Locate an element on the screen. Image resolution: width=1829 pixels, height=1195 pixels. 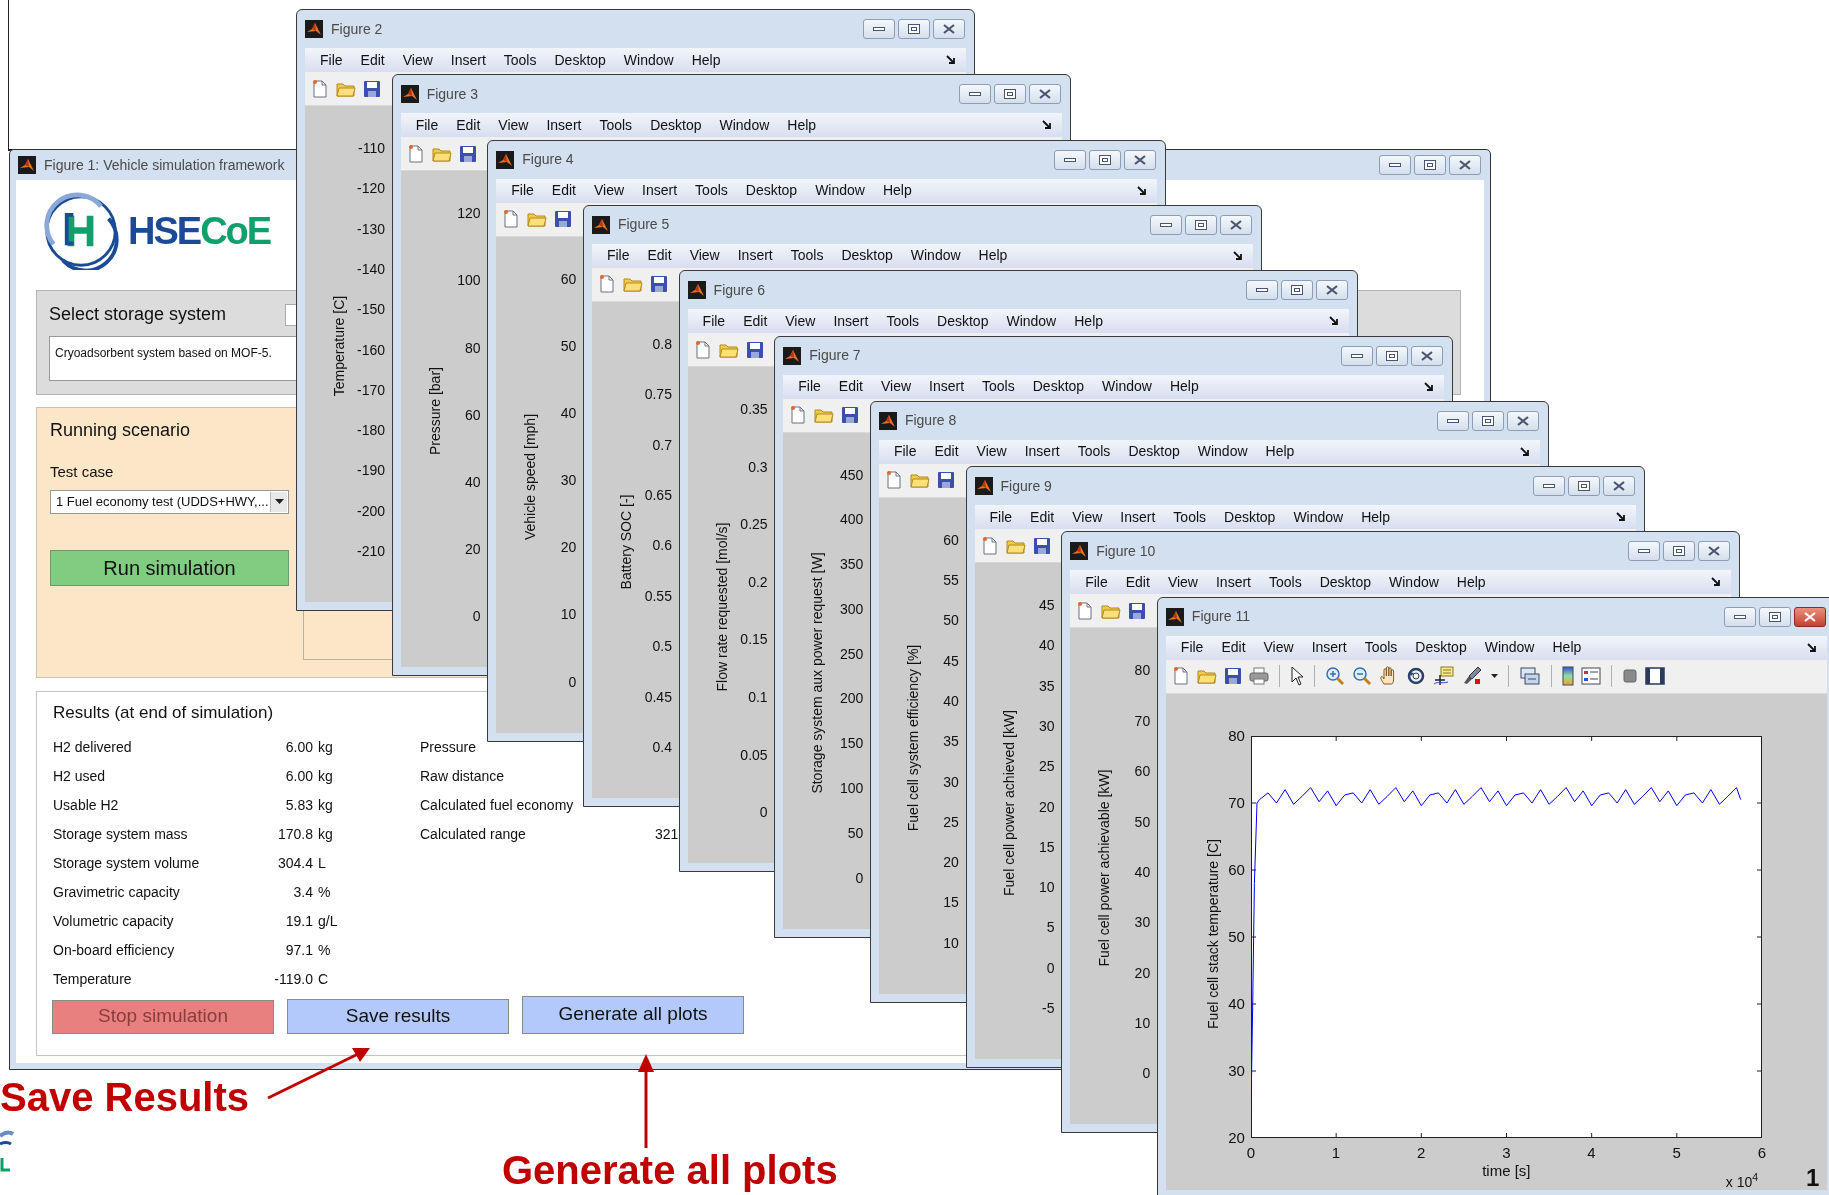
colorbar-icon is located at coordinates (1567, 676).